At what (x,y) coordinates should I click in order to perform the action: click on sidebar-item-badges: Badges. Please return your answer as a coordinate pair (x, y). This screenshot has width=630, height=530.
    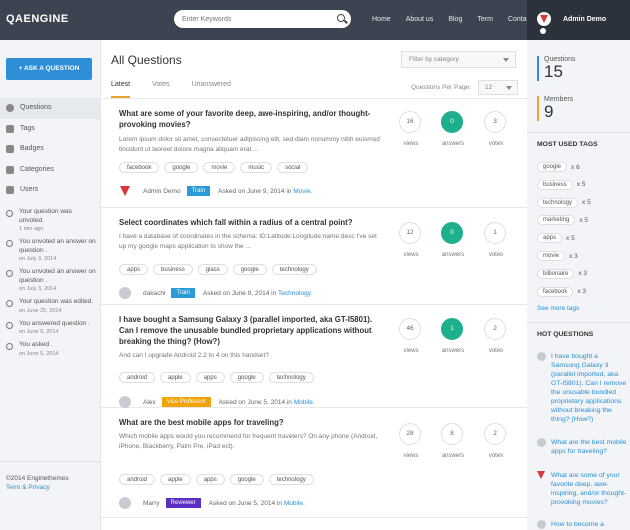
    Looking at the image, I should click on (50, 149).